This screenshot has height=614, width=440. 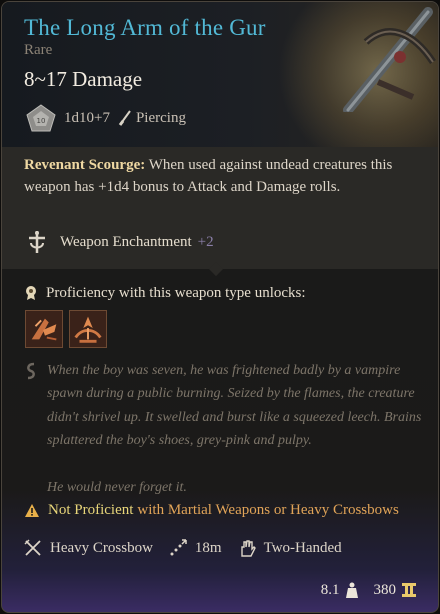 What do you see at coordinates (248, 548) in the screenshot?
I see `two-handed-icon` at bounding box center [248, 548].